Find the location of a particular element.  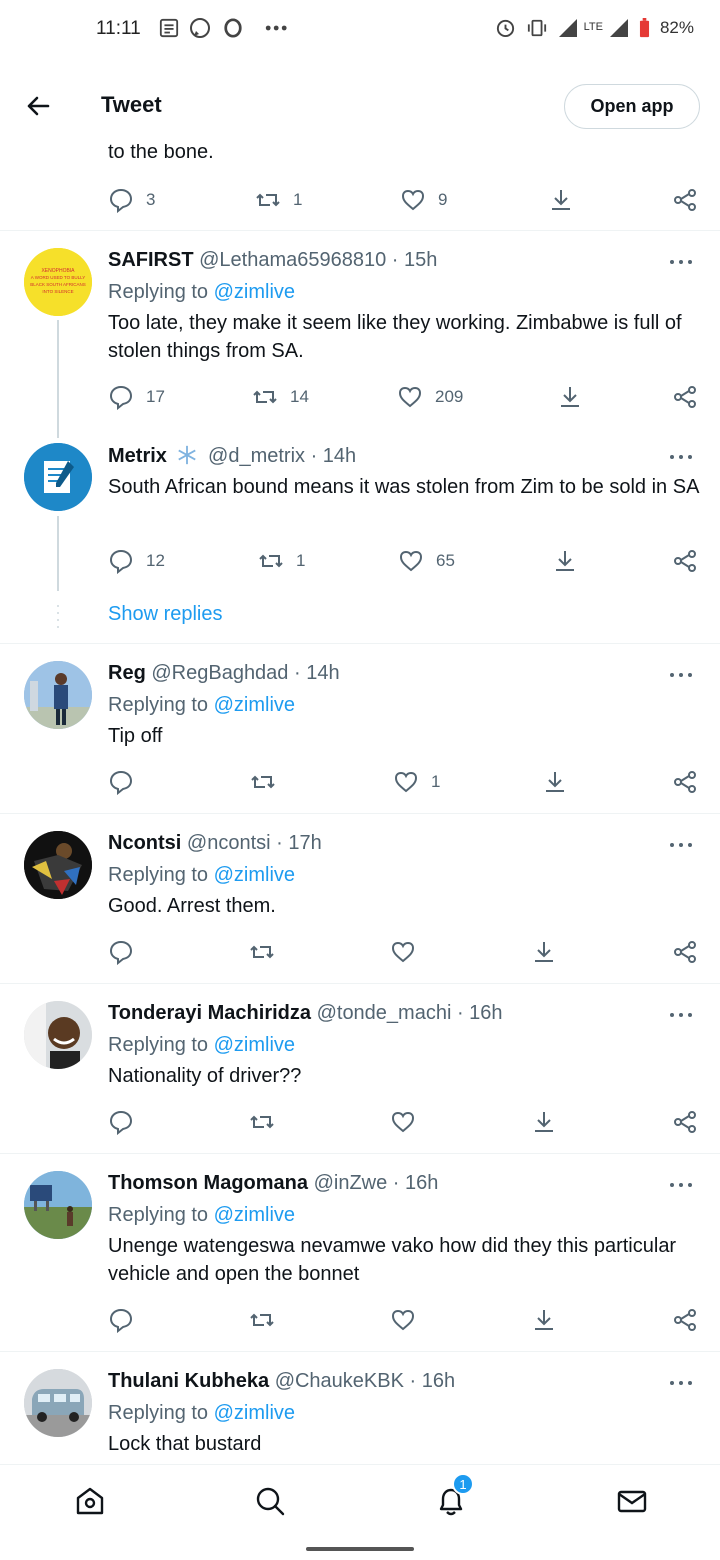

vibrate-icon is located at coordinates (536, 27).